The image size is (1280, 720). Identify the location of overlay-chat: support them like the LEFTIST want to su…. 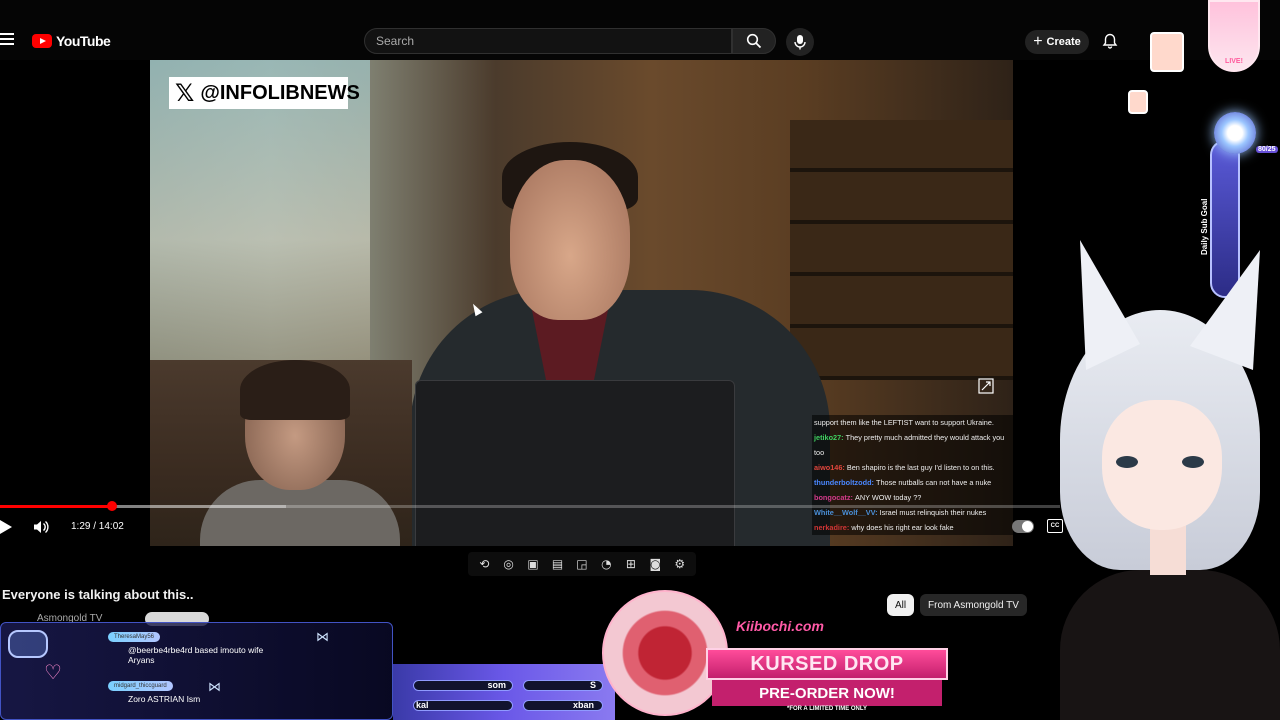
(912, 475).